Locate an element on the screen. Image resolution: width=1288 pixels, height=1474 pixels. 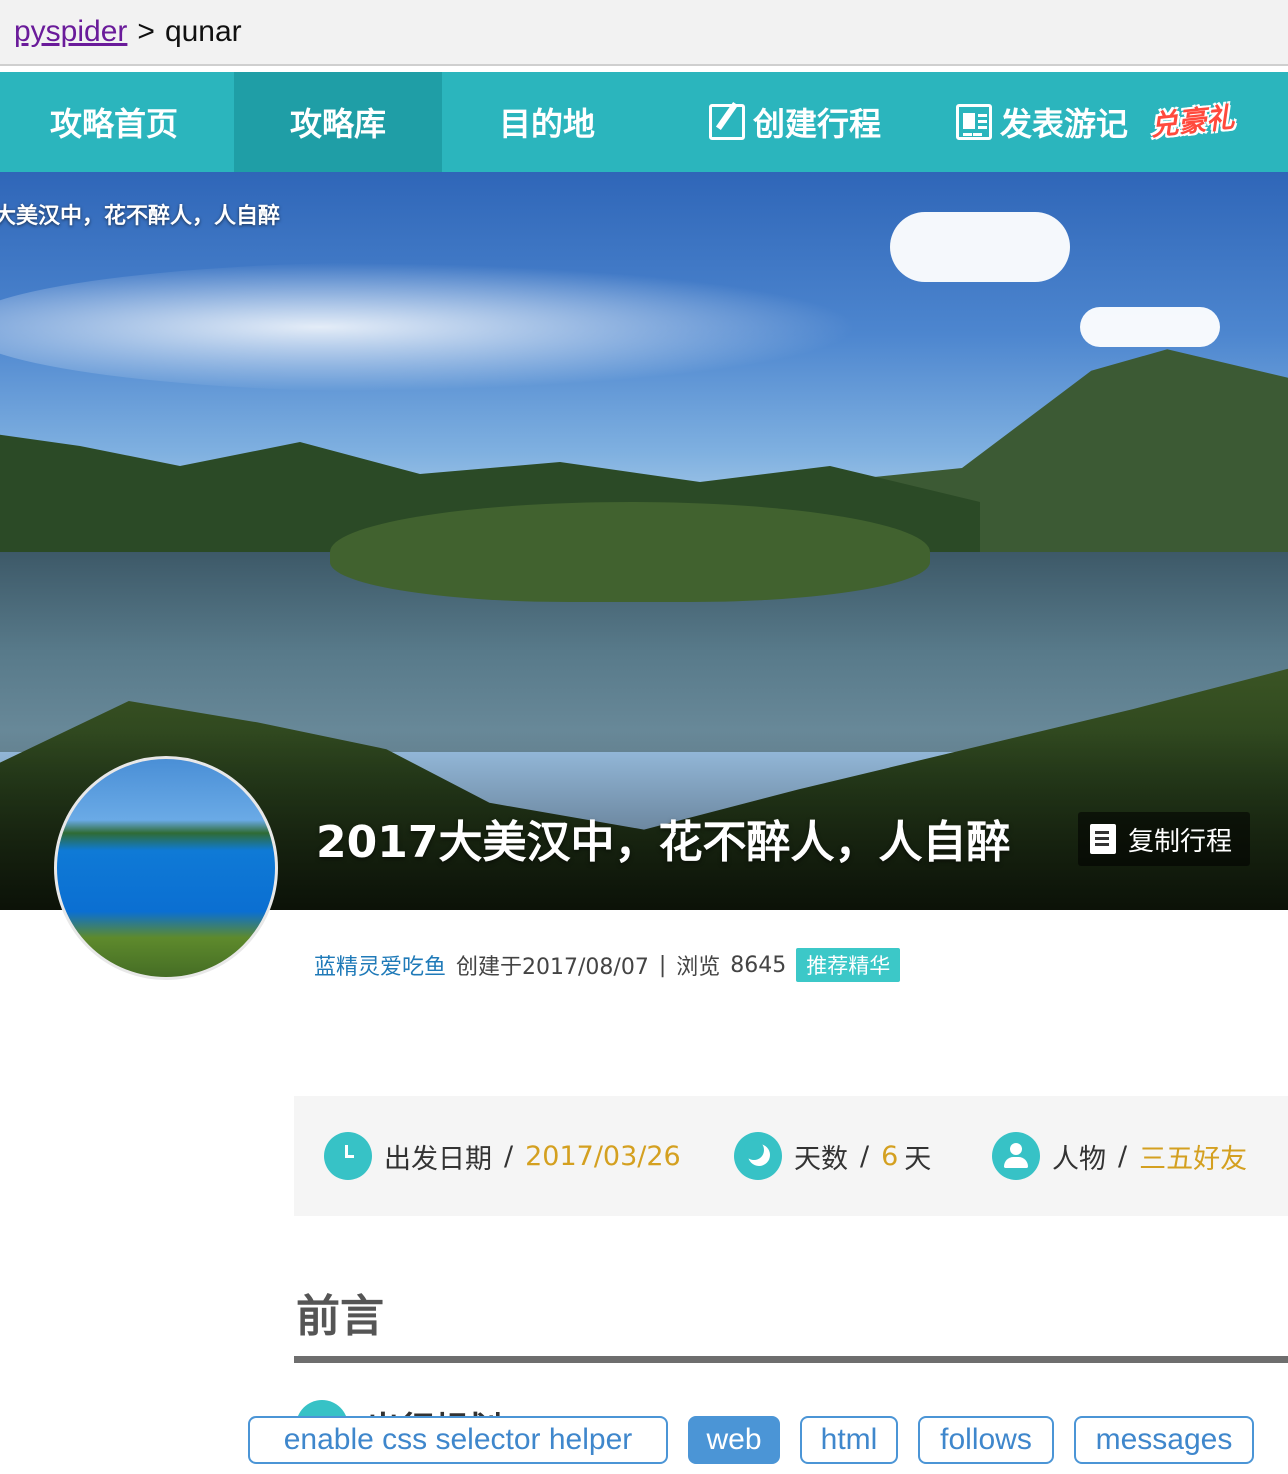
person-icon is located at coordinates (1016, 1156).